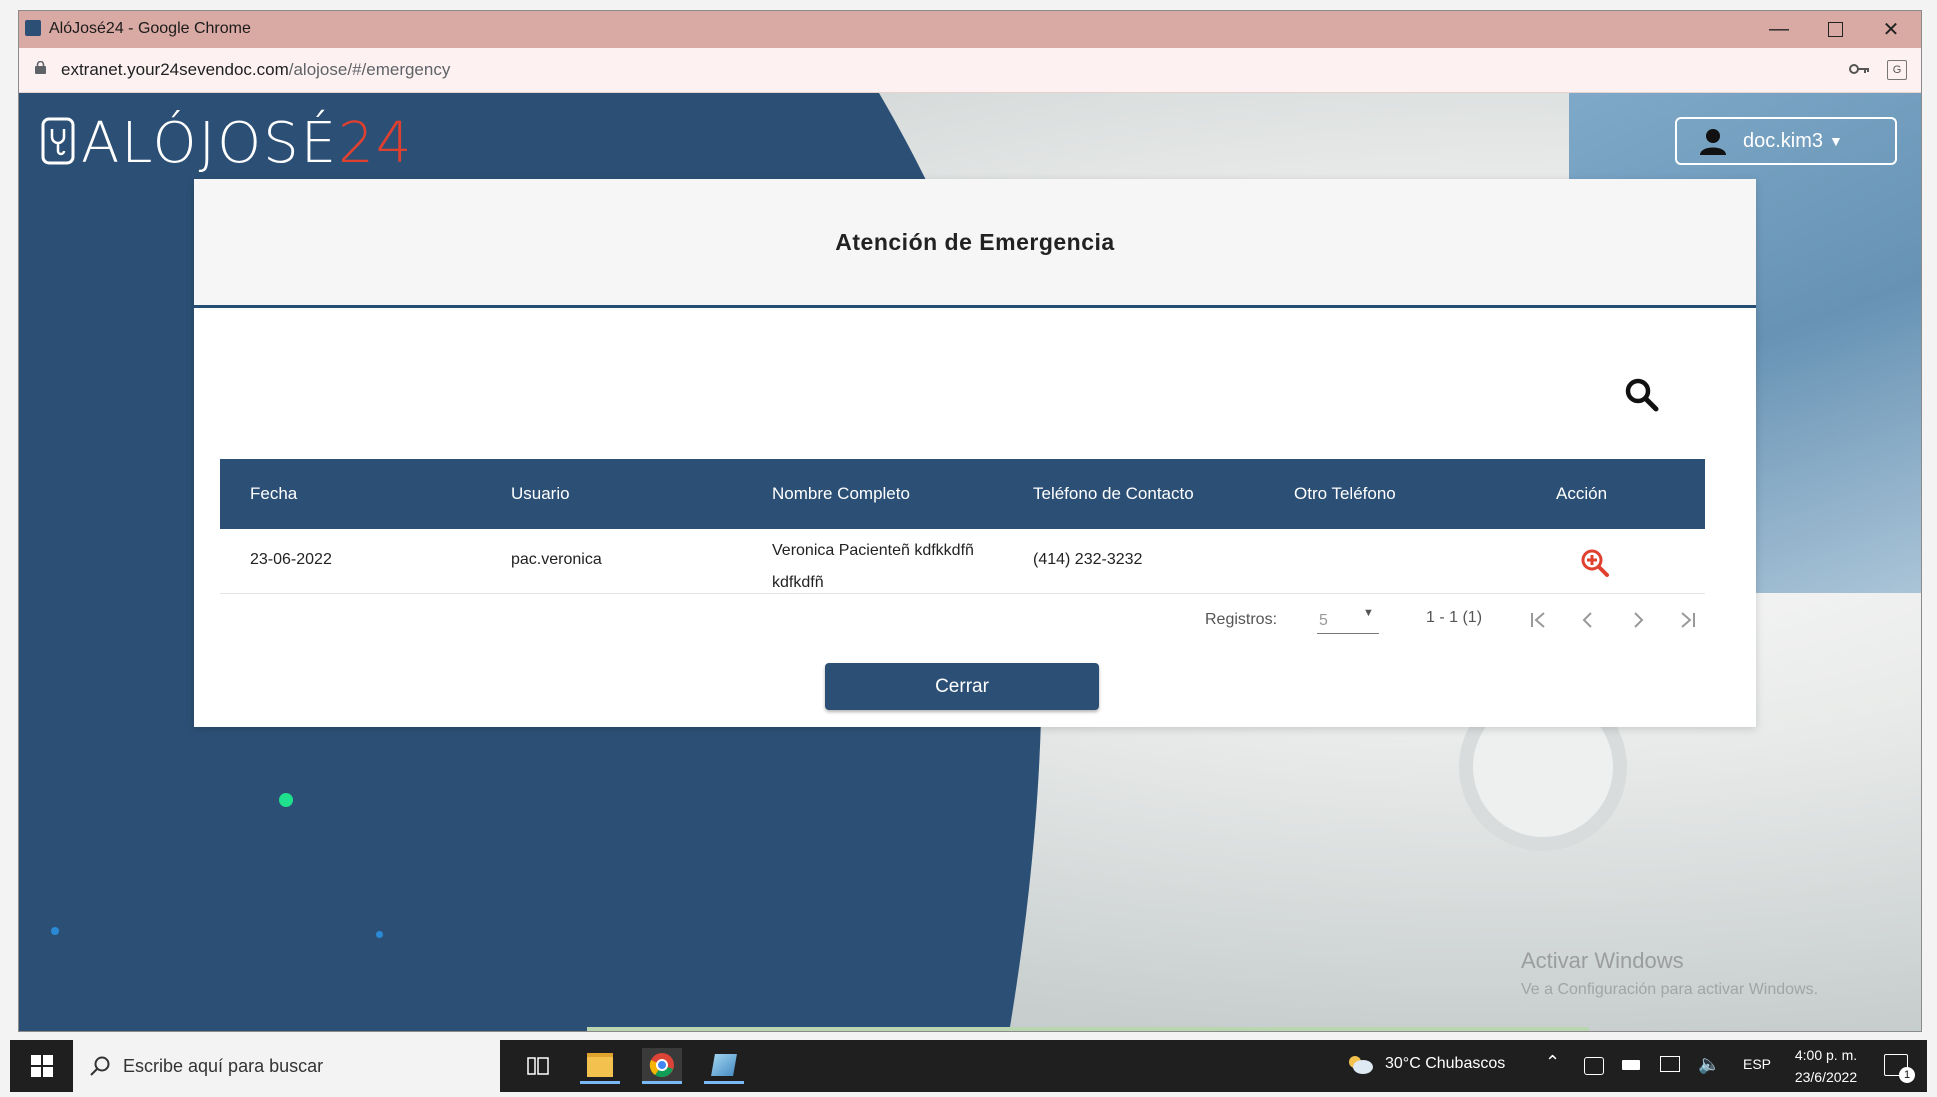  Describe the element at coordinates (58, 141) in the screenshot. I see `phone-stethoscope-icon` at that location.